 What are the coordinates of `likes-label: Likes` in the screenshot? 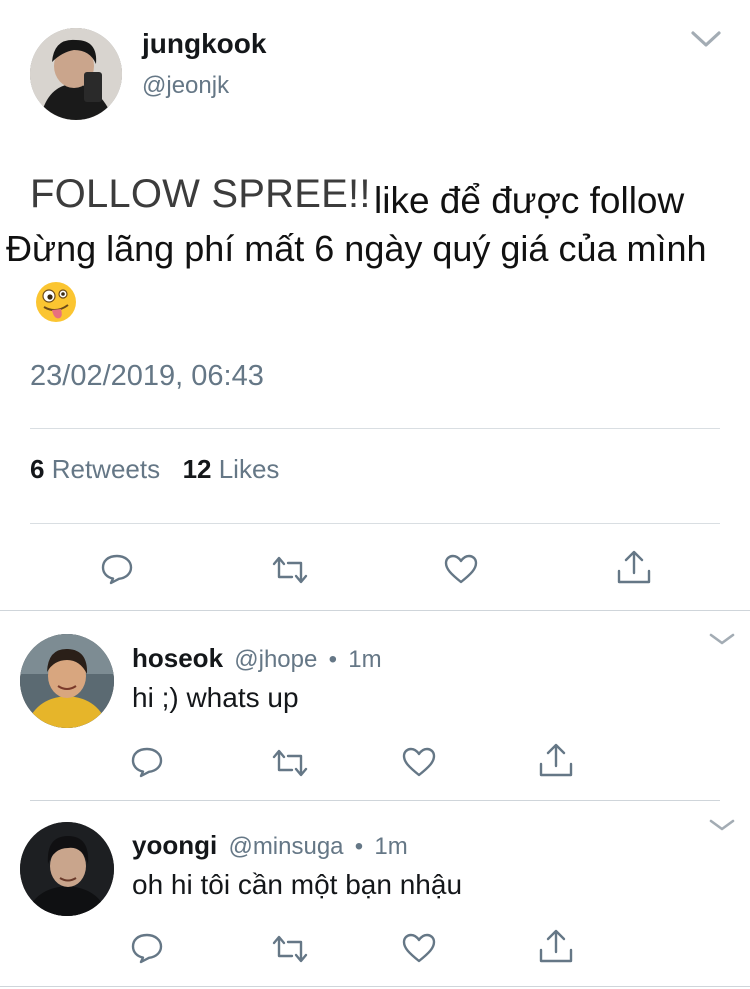 It's located at (249, 469).